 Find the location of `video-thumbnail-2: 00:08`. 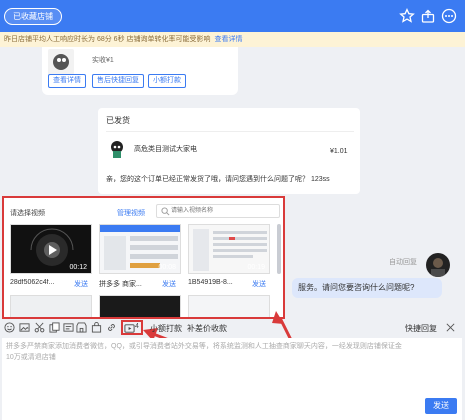

video-thumbnail-2: 00:08 is located at coordinates (140, 249).